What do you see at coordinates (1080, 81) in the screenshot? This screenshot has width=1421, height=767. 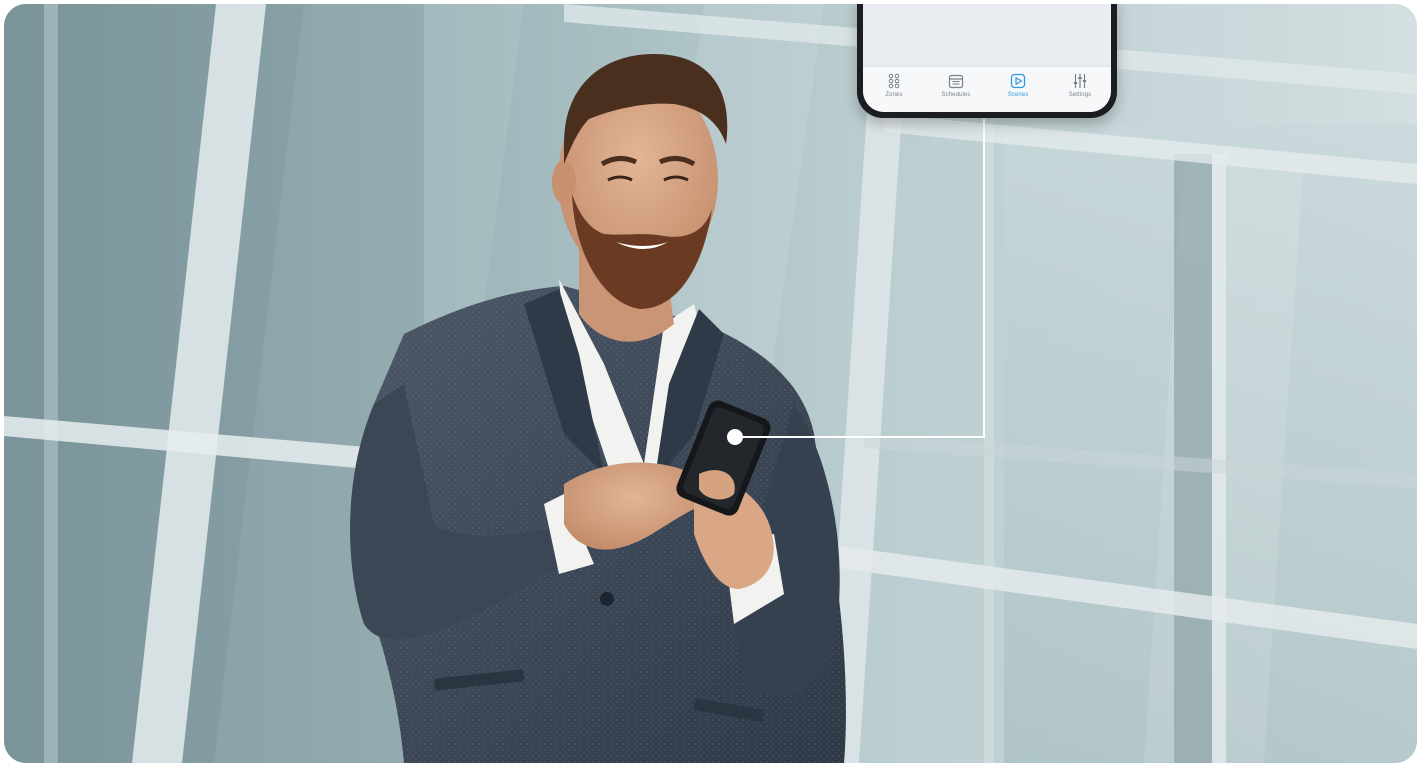 I see `sliders-icon` at bounding box center [1080, 81].